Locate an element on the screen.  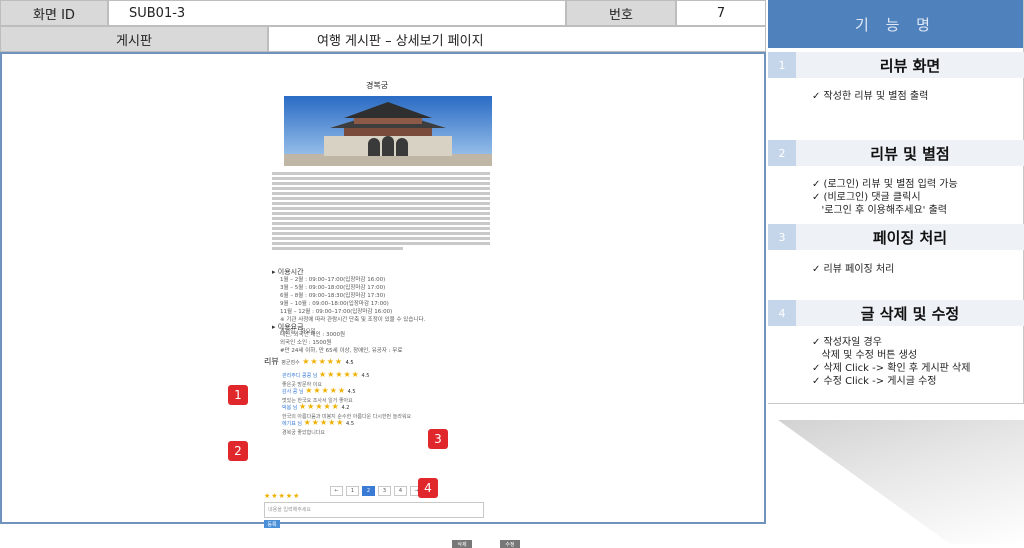
function-row-4: 4 글 삭제 및 수정 is located at coordinates (896, 313).